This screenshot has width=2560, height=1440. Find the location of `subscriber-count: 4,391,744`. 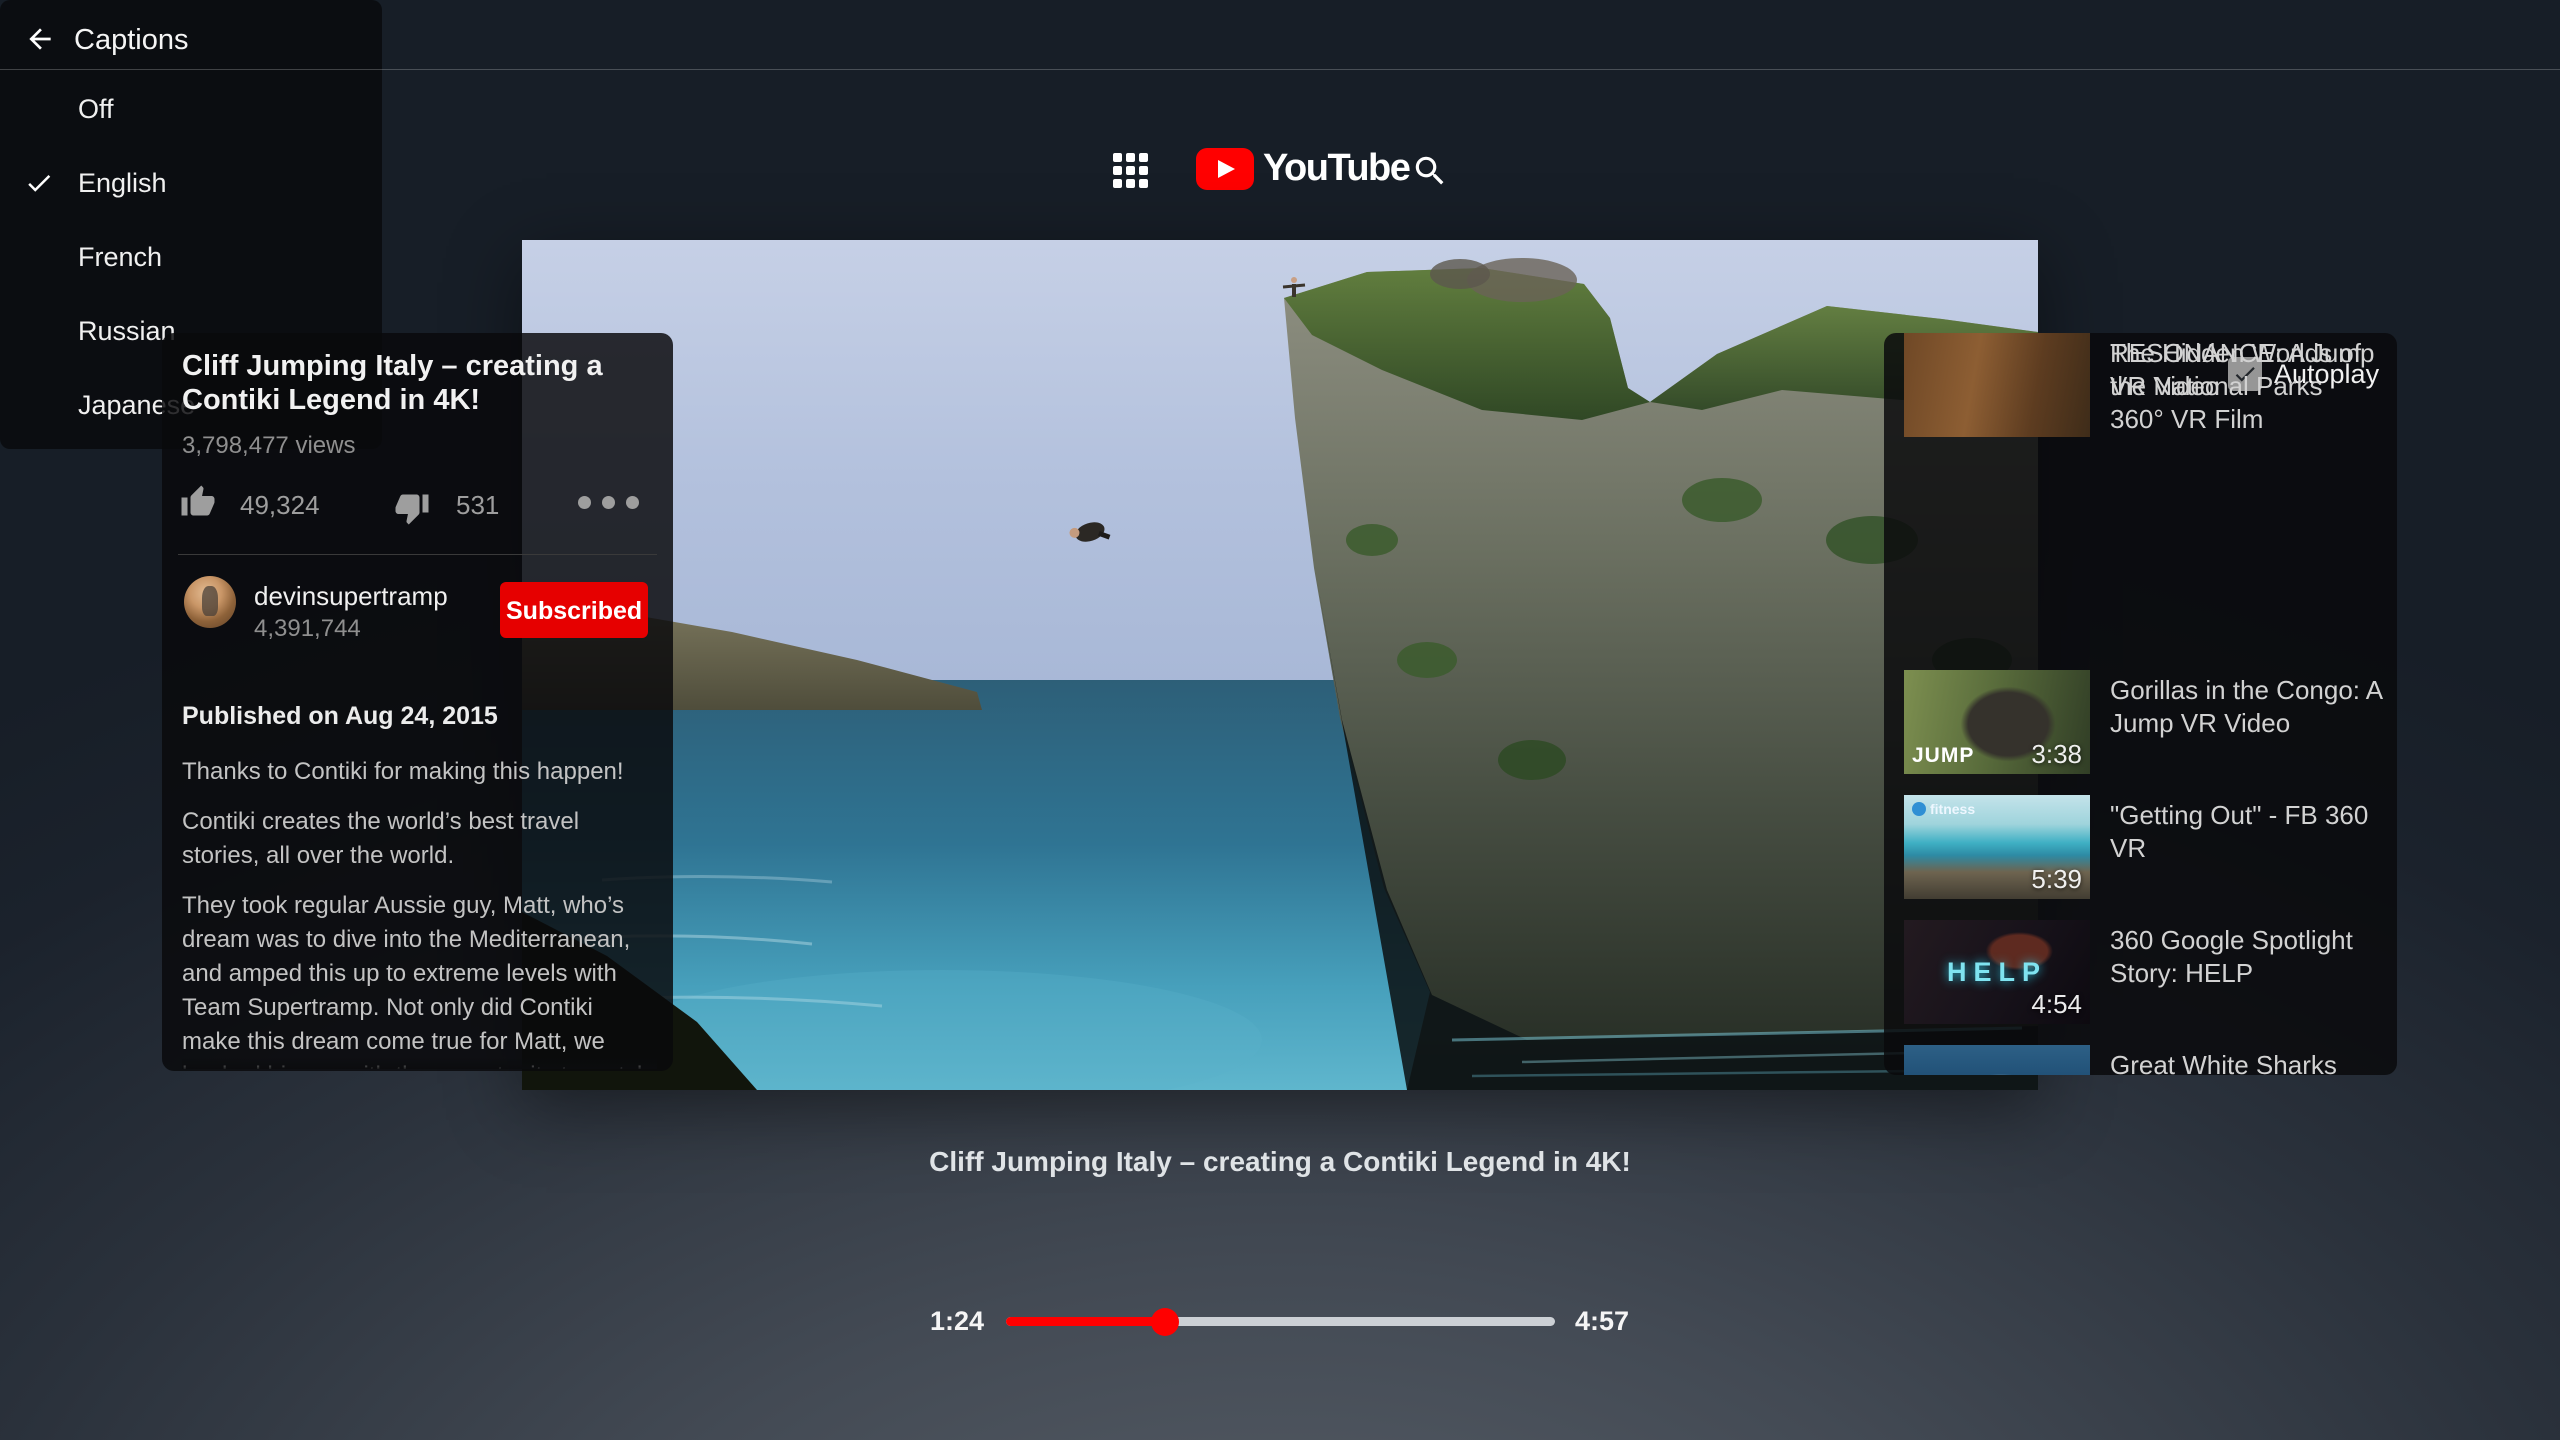

subscriber-count: 4,391,744 is located at coordinates (307, 628).